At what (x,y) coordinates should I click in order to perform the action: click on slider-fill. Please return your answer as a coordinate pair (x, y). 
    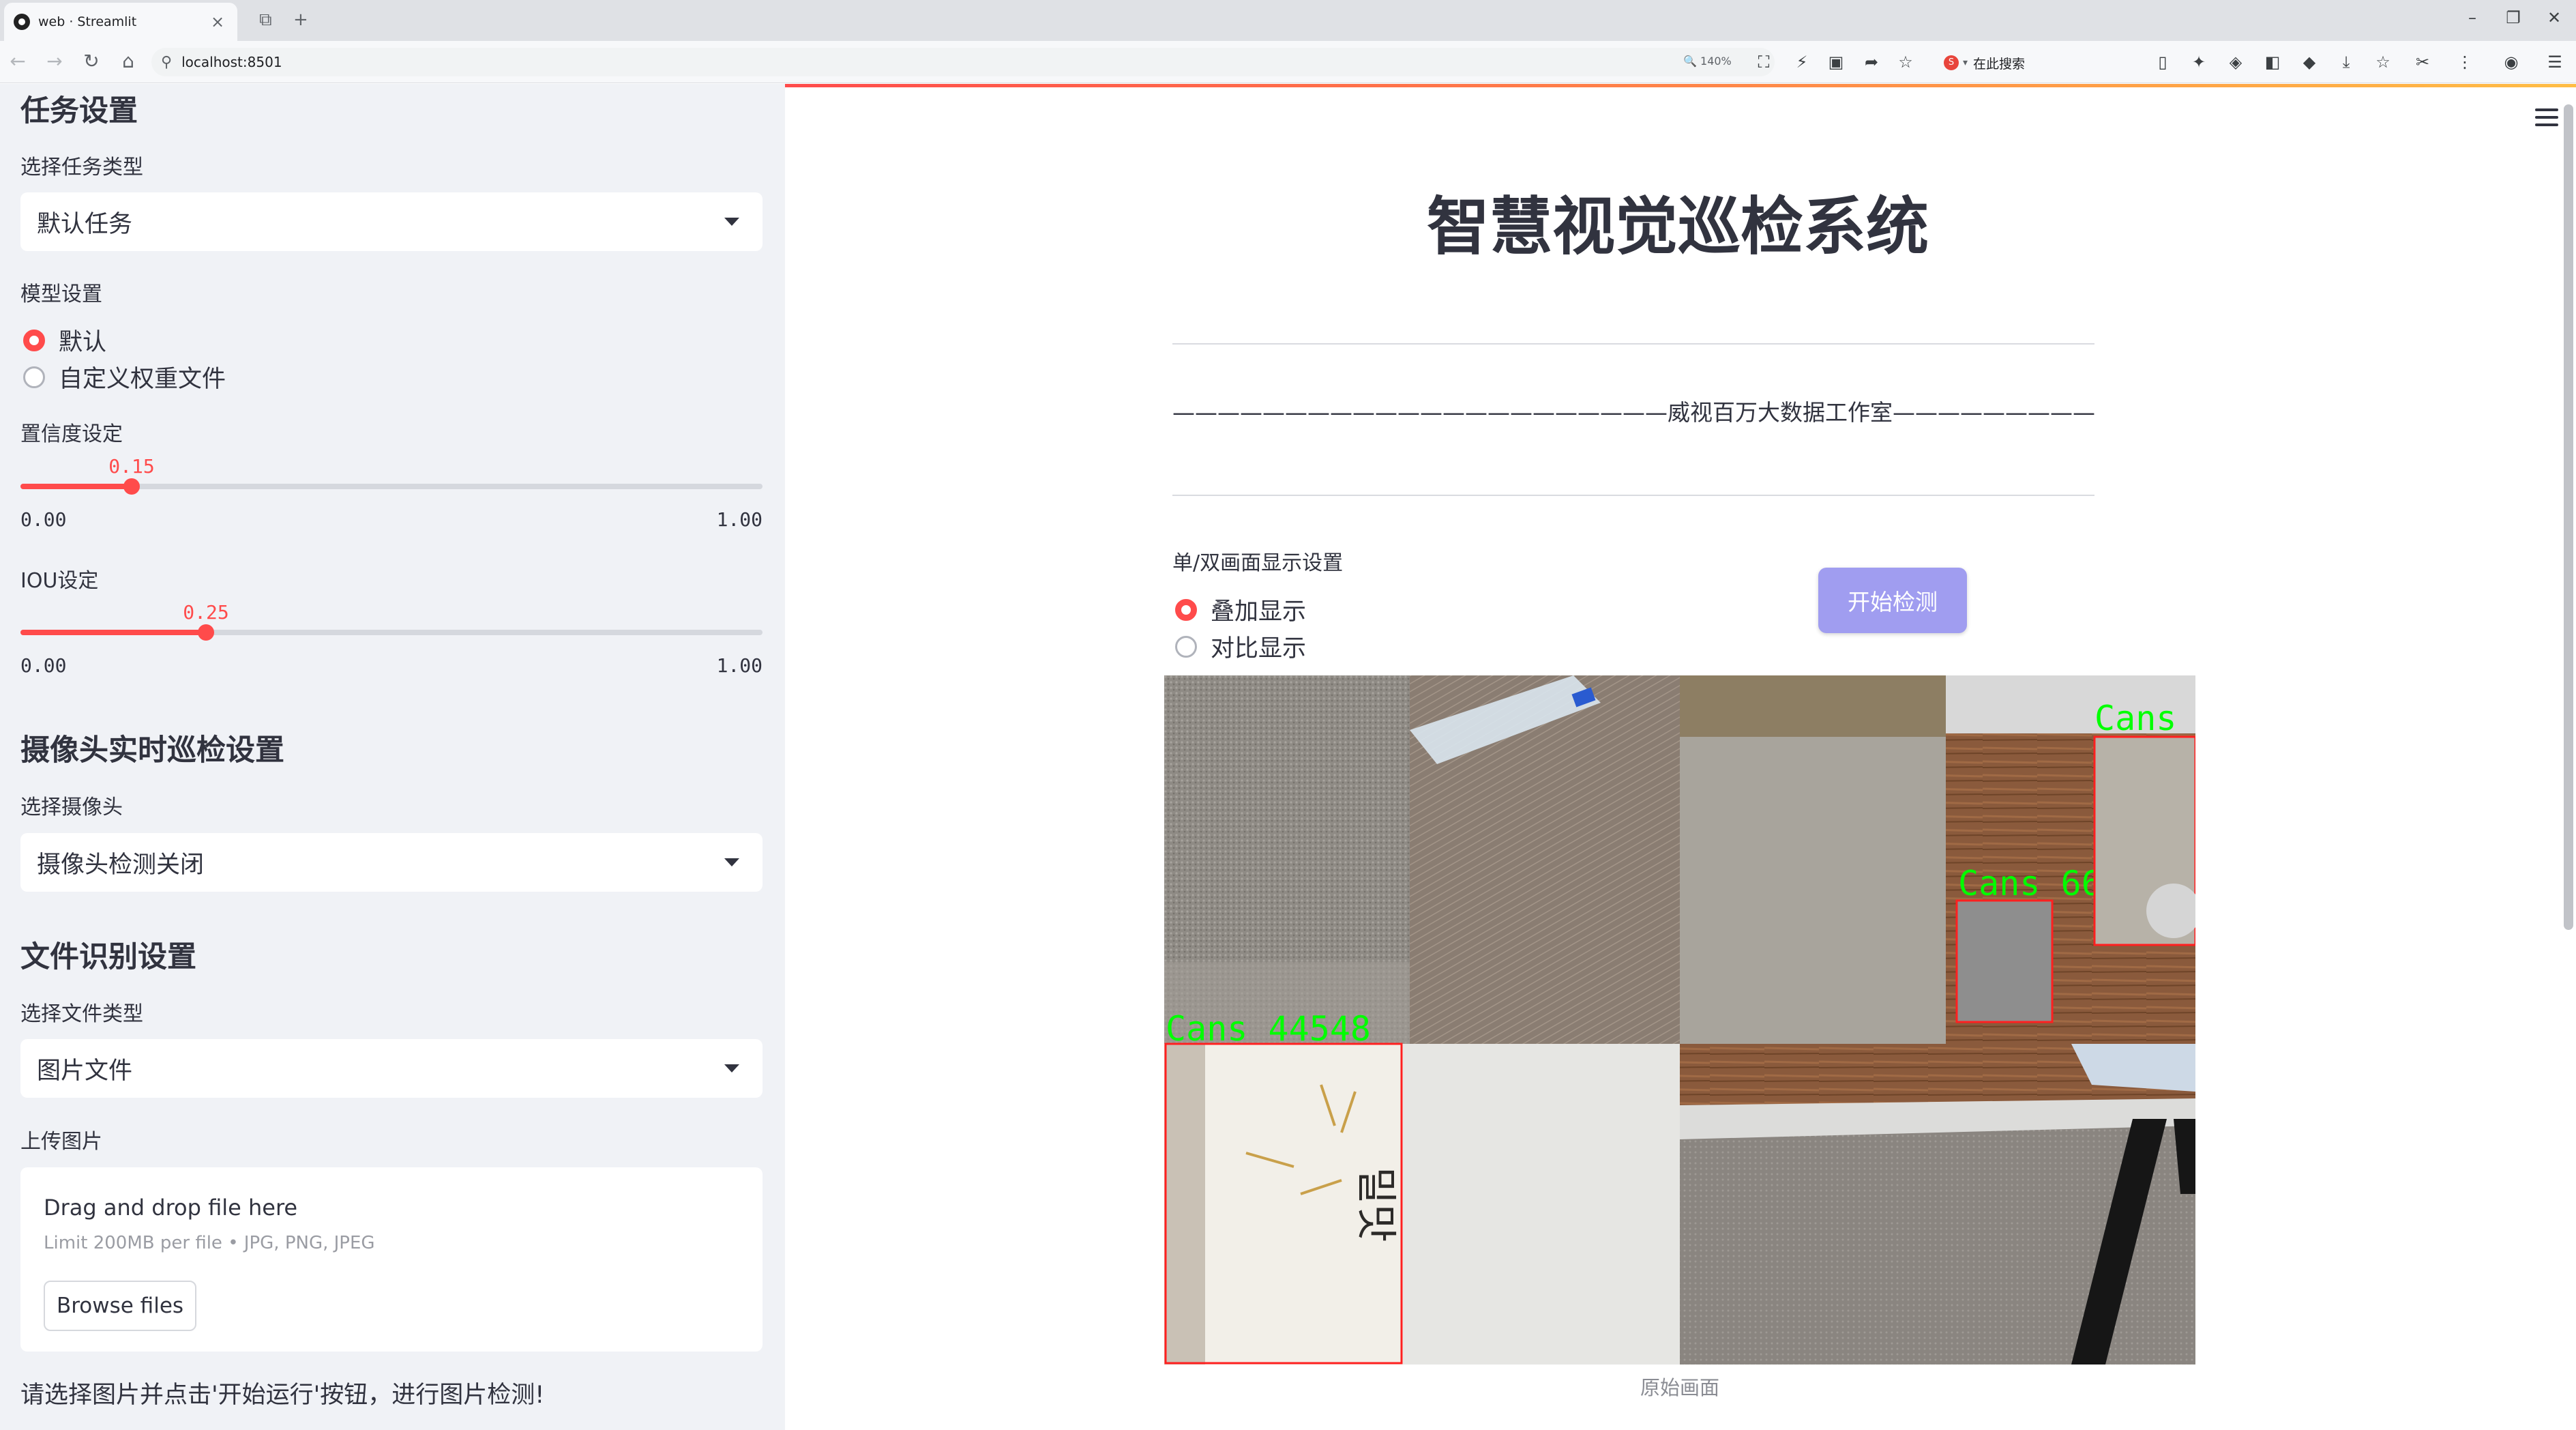
    Looking at the image, I should click on (113, 632).